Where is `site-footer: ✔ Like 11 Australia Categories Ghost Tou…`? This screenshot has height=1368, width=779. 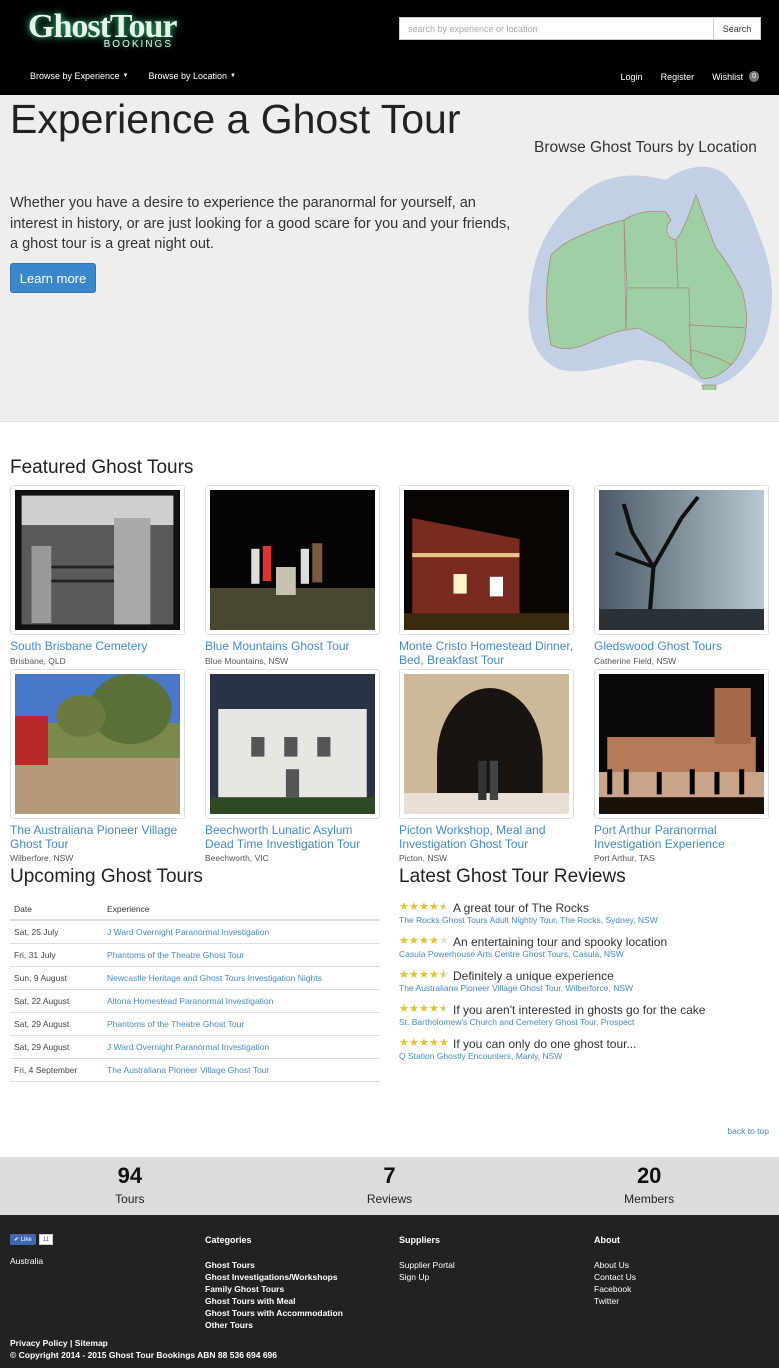
site-footer: ✔ Like 11 Australia Categories Ghost Tou… is located at coordinates (389, 1291).